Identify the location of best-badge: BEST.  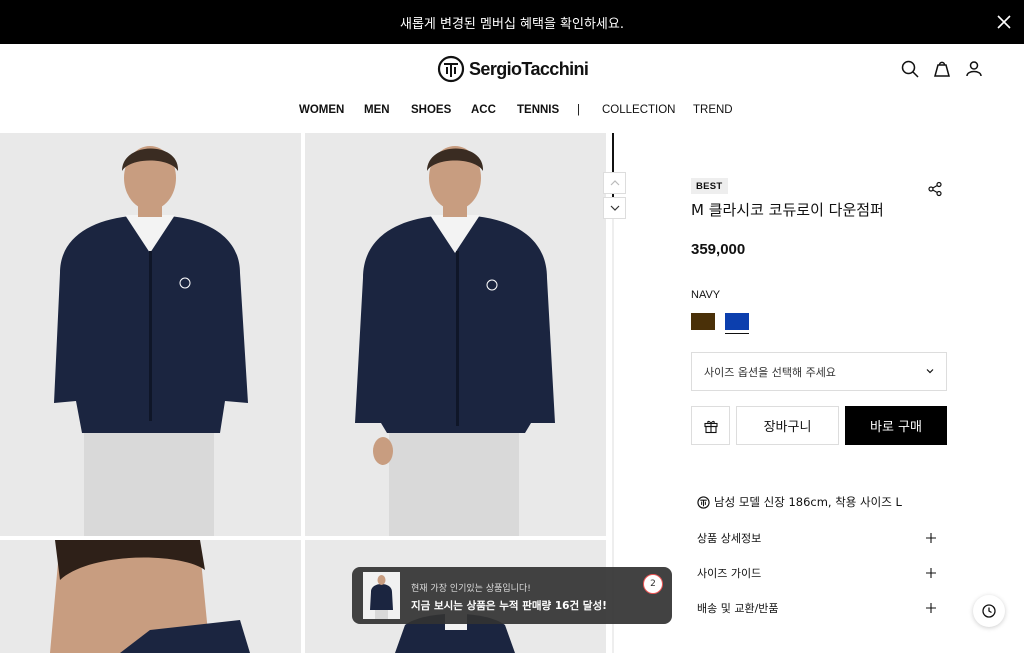
(709, 186).